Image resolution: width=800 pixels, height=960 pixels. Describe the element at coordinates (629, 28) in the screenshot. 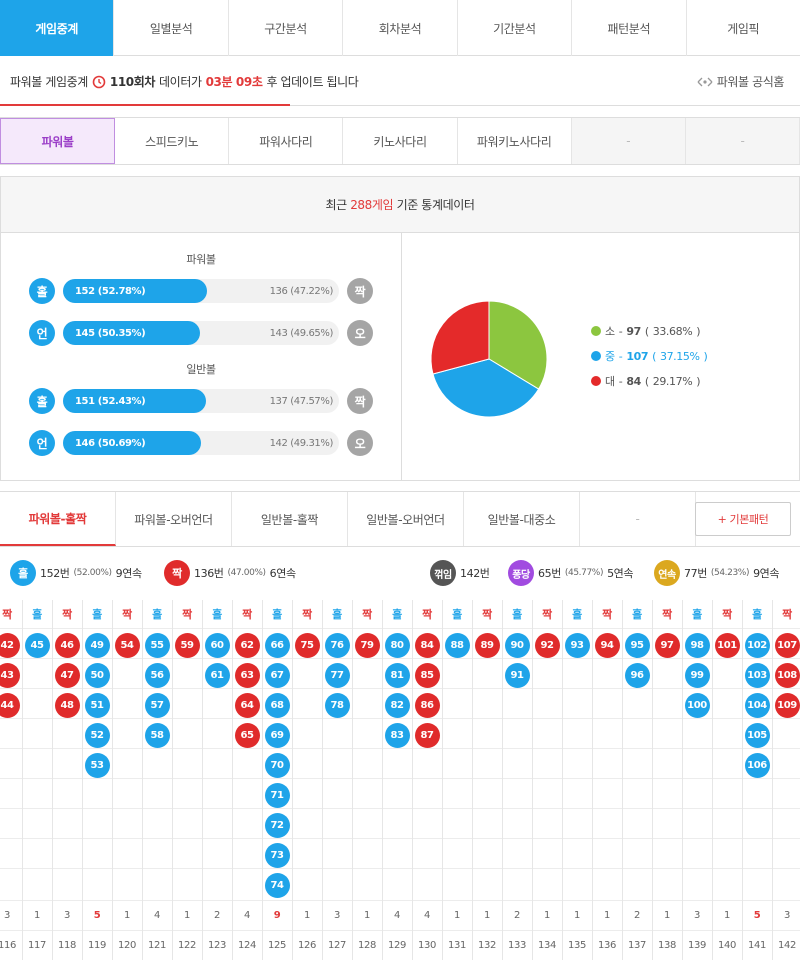

I see `tab-pattern: 패턴분석` at that location.